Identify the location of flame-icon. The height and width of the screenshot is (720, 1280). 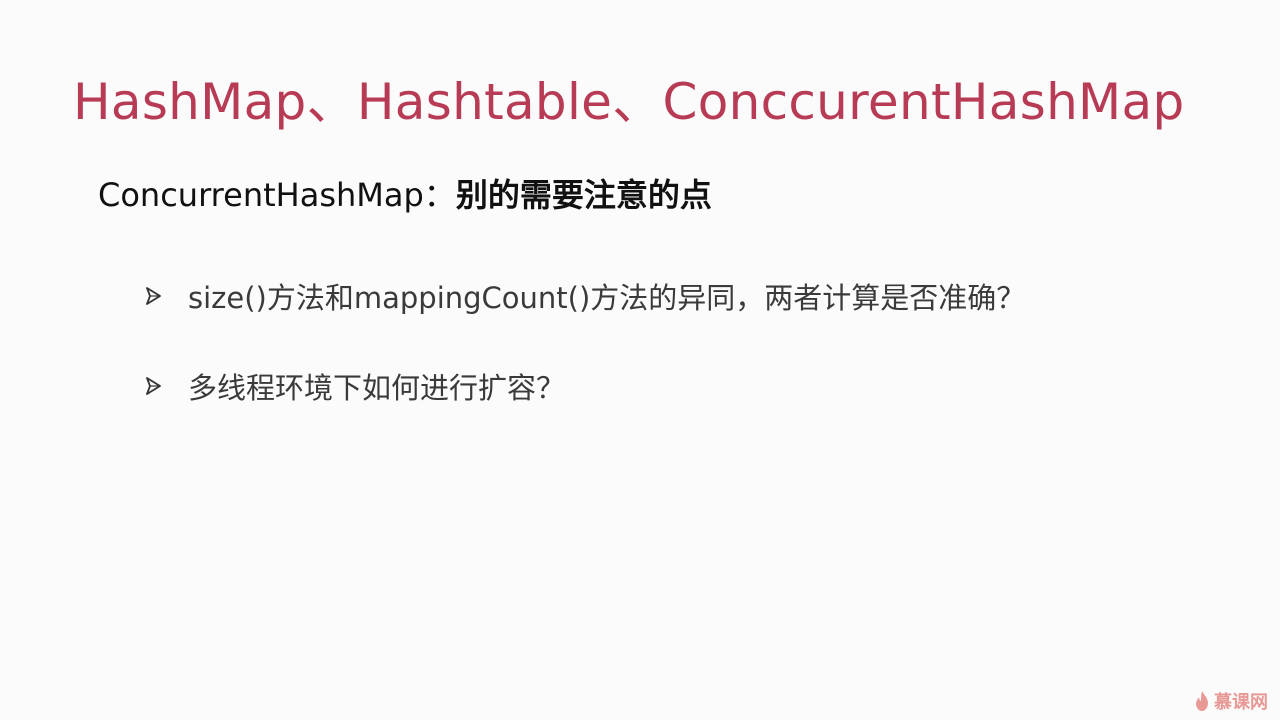
(1202, 701).